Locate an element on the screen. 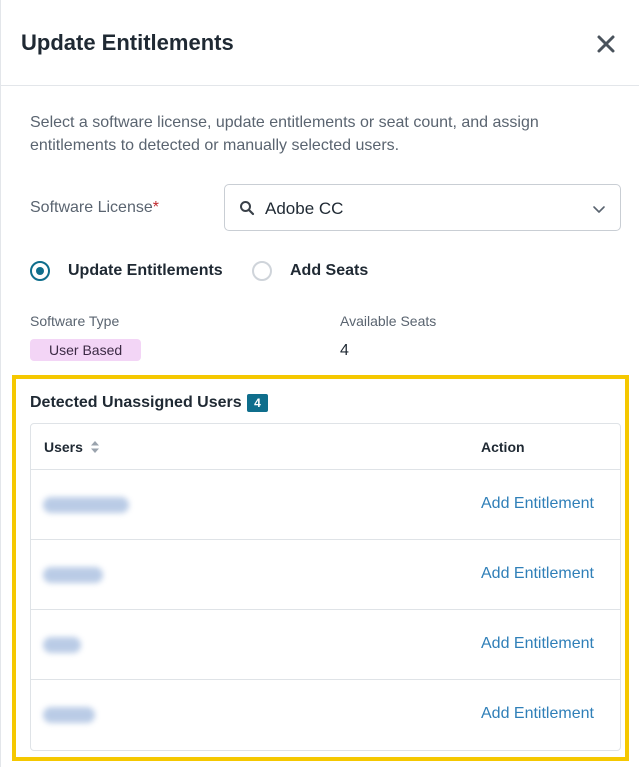  radio-add-seats-label: Add Seats is located at coordinates (329, 270).